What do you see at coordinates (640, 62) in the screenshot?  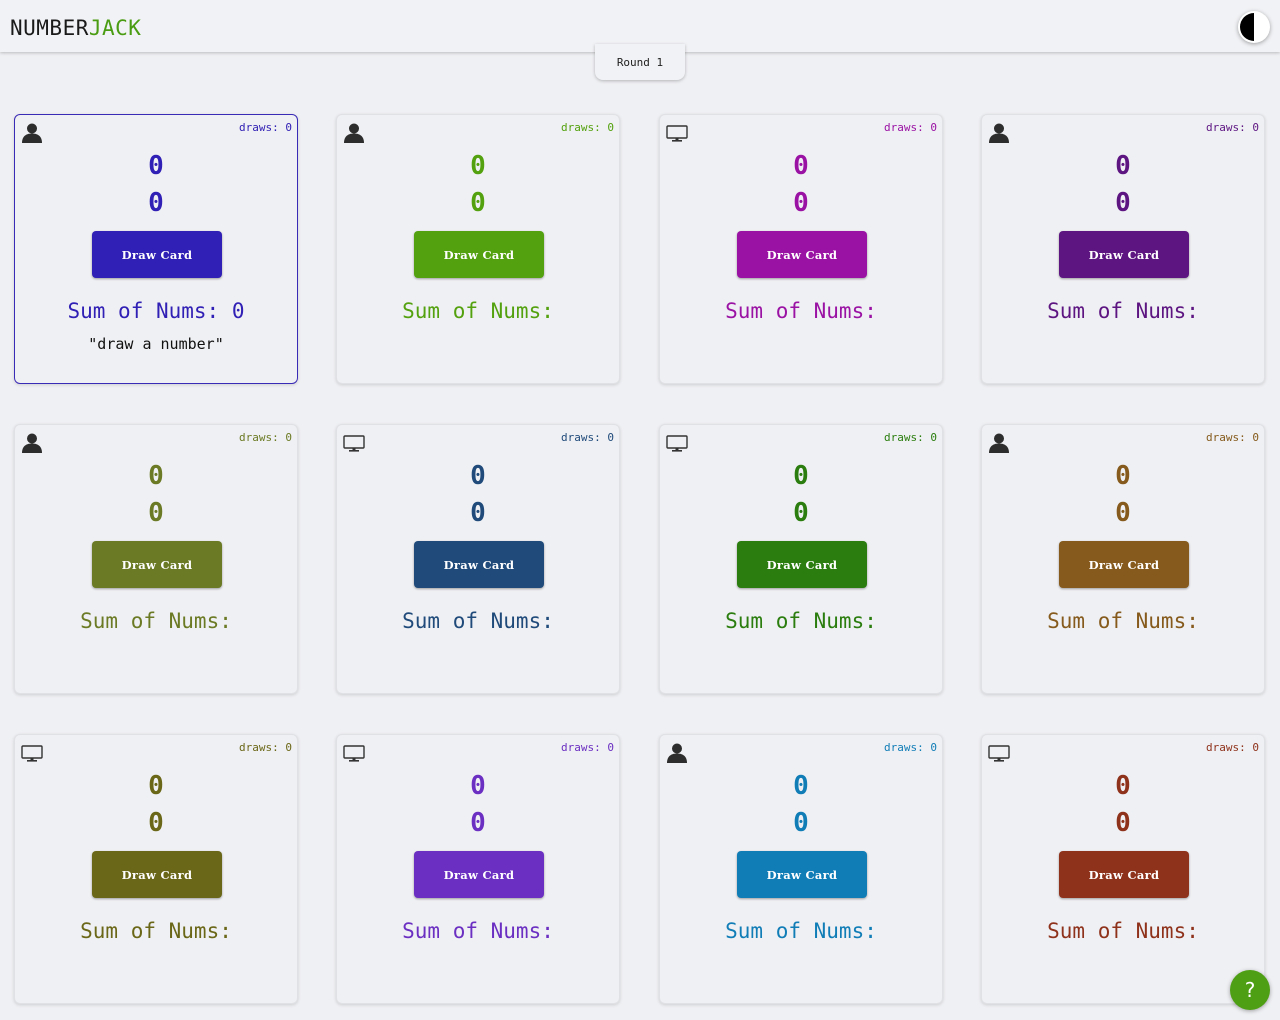 I see `round-indicator: Round 1` at bounding box center [640, 62].